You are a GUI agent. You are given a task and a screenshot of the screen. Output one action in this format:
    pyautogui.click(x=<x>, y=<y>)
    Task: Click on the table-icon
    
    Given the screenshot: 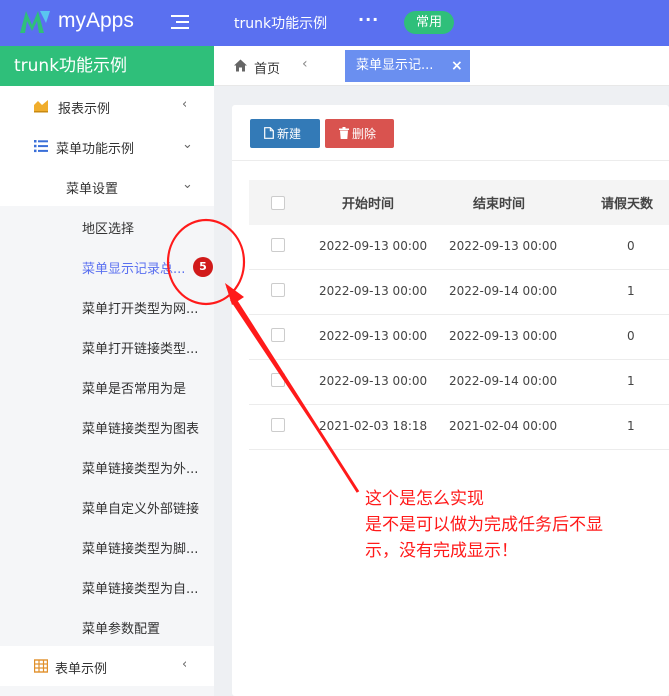 What is the action you would take?
    pyautogui.click(x=41, y=666)
    